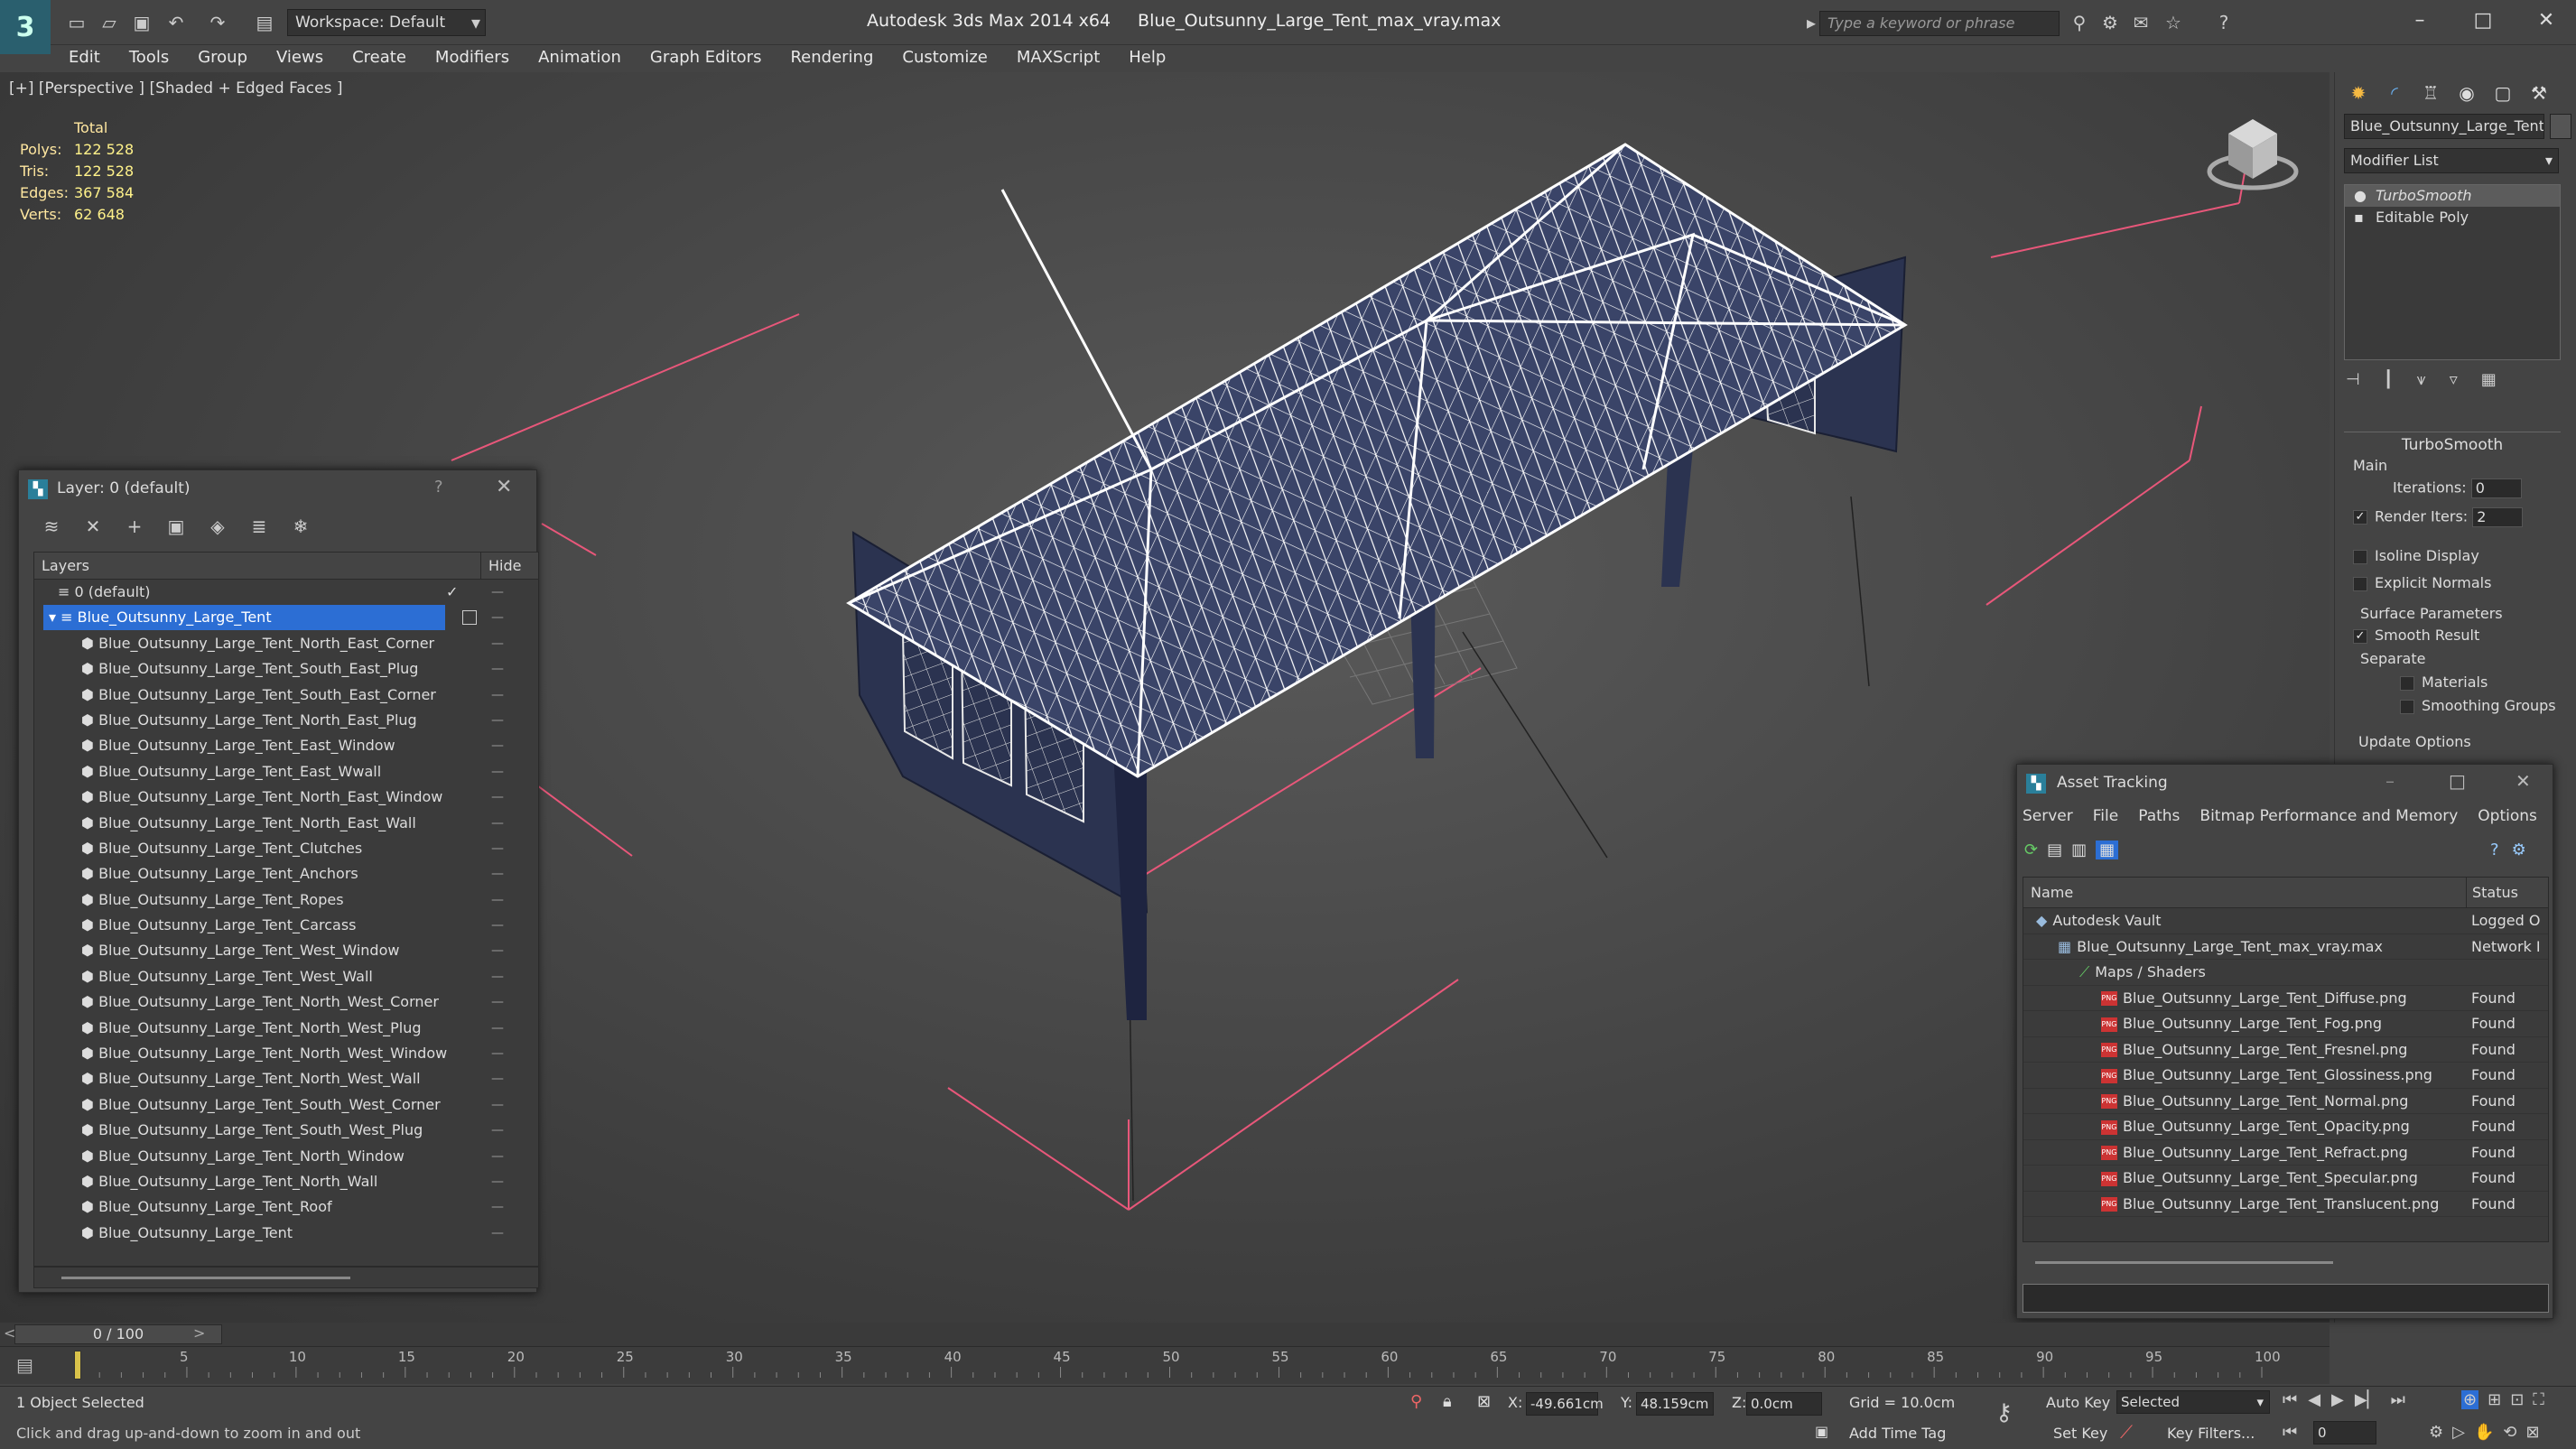  What do you see at coordinates (2457, 781) in the screenshot?
I see `maximize-icon: □` at bounding box center [2457, 781].